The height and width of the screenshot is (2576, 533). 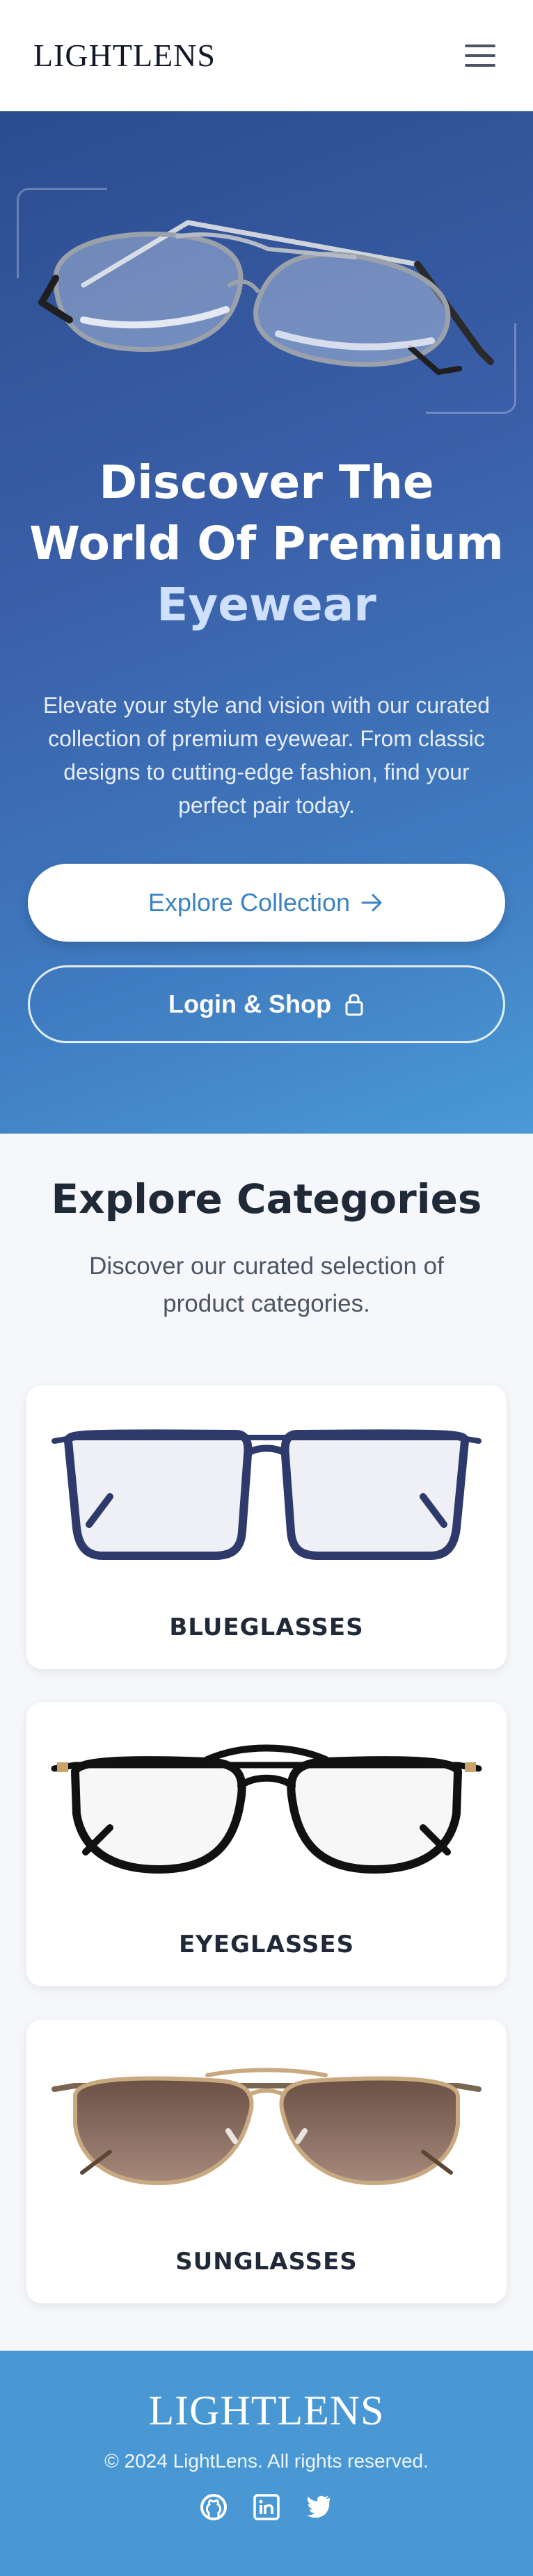 What do you see at coordinates (266, 2411) in the screenshot?
I see `footer-logo: LIGHTLENS` at bounding box center [266, 2411].